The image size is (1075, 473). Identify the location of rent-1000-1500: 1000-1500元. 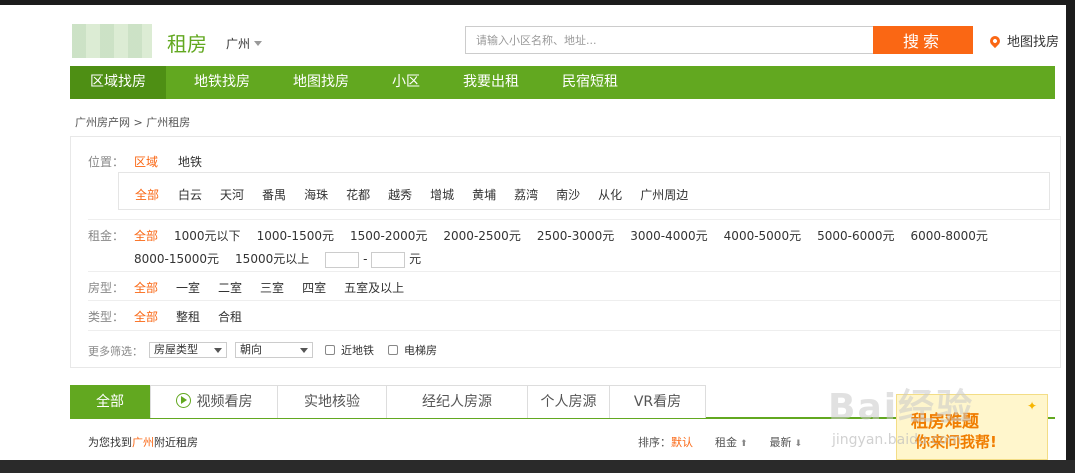
(295, 235).